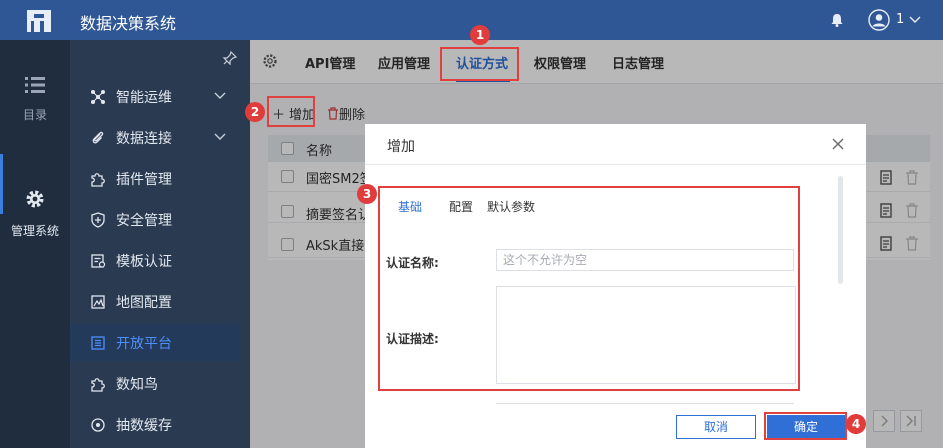  Describe the element at coordinates (98, 137) in the screenshot. I see `link-icon` at that location.